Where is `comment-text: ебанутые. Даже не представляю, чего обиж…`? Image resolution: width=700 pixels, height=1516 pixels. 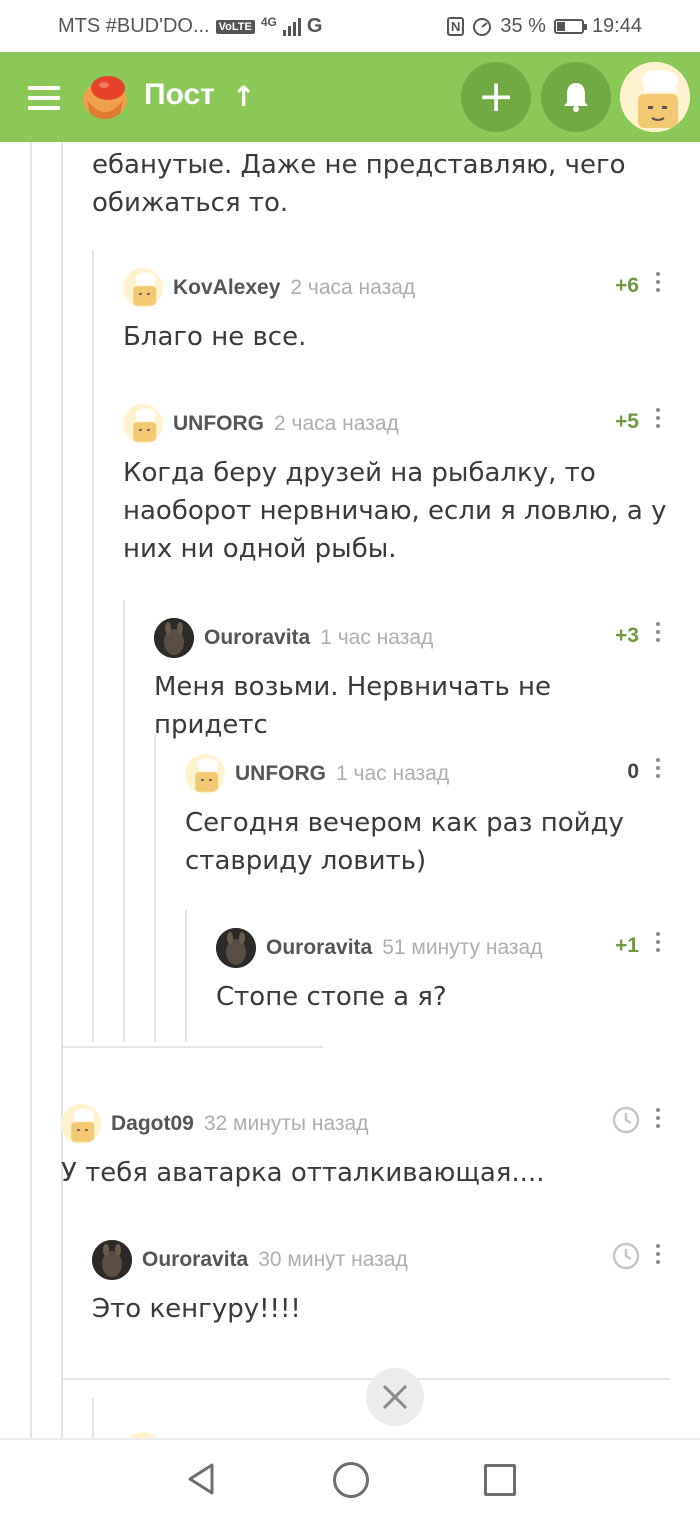
comment-text: ебанутые. Даже не представляю, чего обиж… is located at coordinates (359, 184).